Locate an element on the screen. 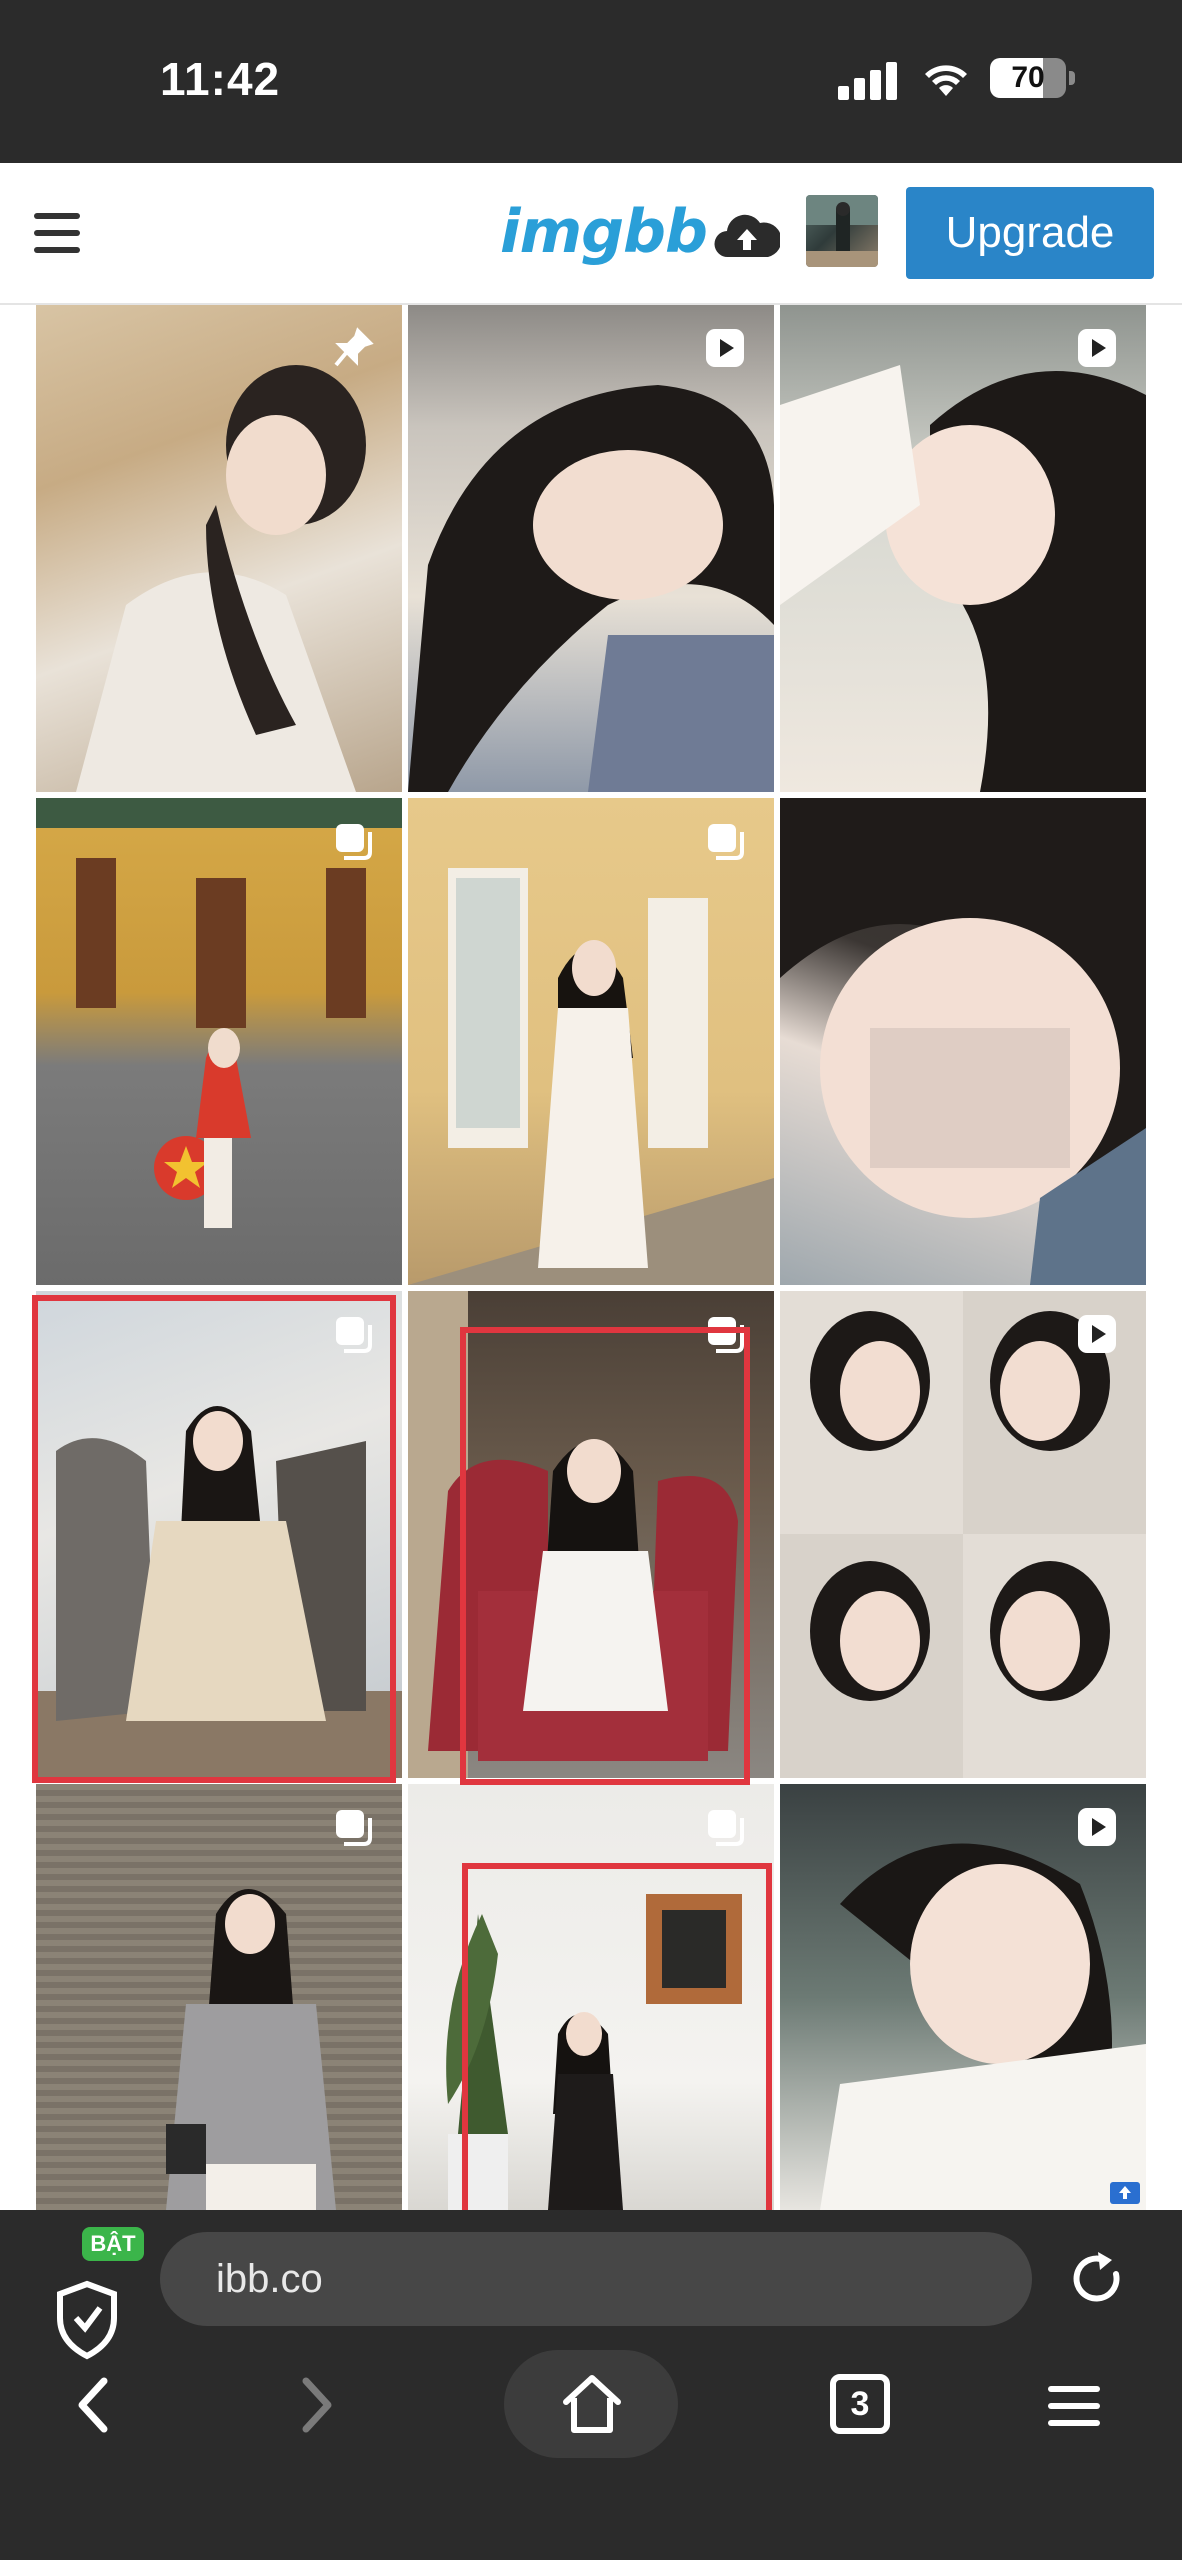 This screenshot has width=1182, height=2560. site-header: imgbb Upgrade is located at coordinates (591, 234).